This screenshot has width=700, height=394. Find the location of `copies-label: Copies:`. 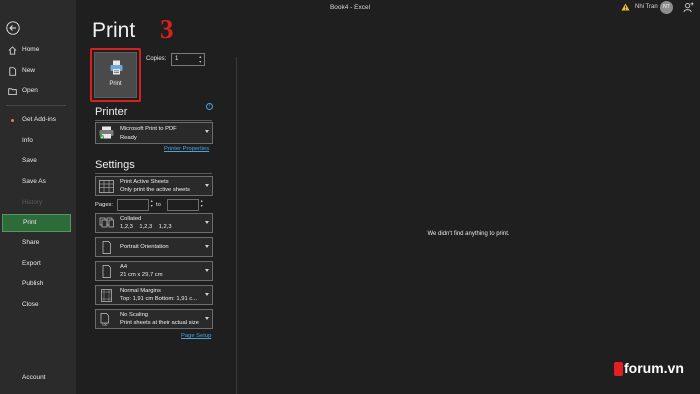

copies-label: Copies: is located at coordinates (156, 59).